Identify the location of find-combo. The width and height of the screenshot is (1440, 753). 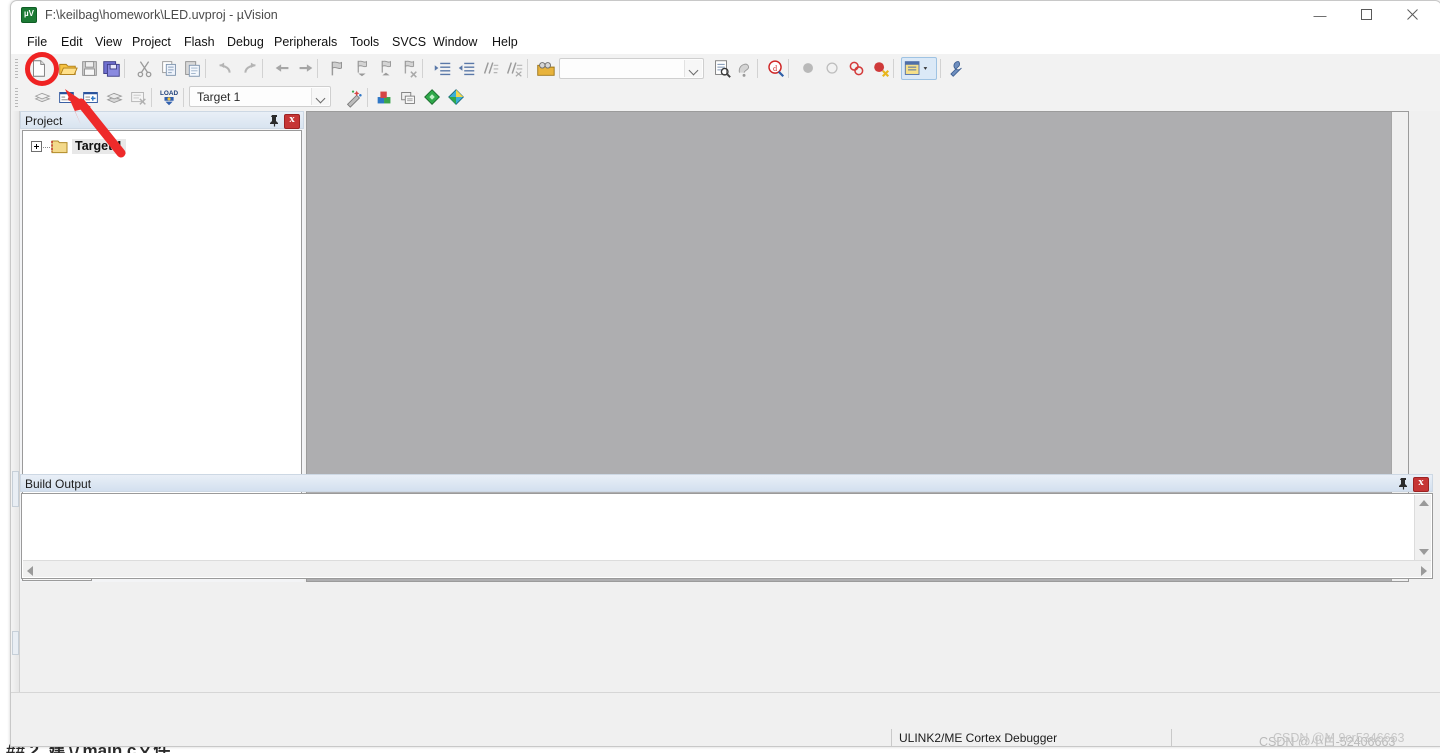
(631, 68).